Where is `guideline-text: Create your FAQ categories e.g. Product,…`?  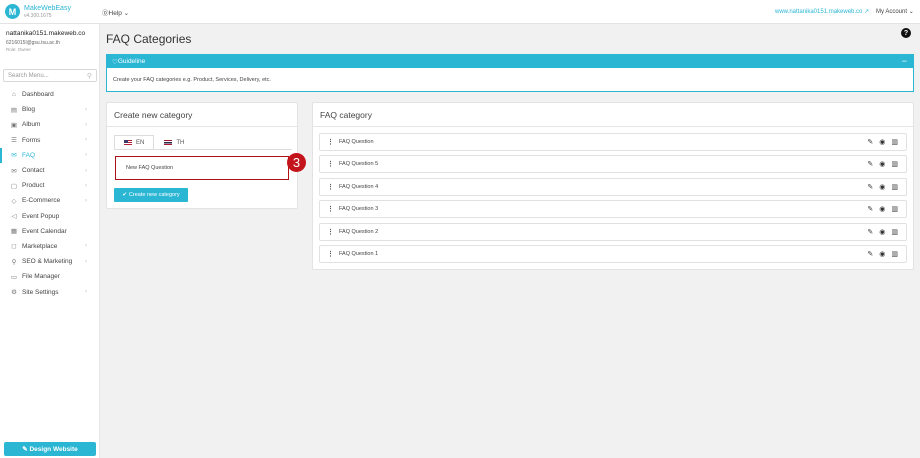
guideline-text: Create your FAQ categories e.g. Product,… is located at coordinates (192, 80).